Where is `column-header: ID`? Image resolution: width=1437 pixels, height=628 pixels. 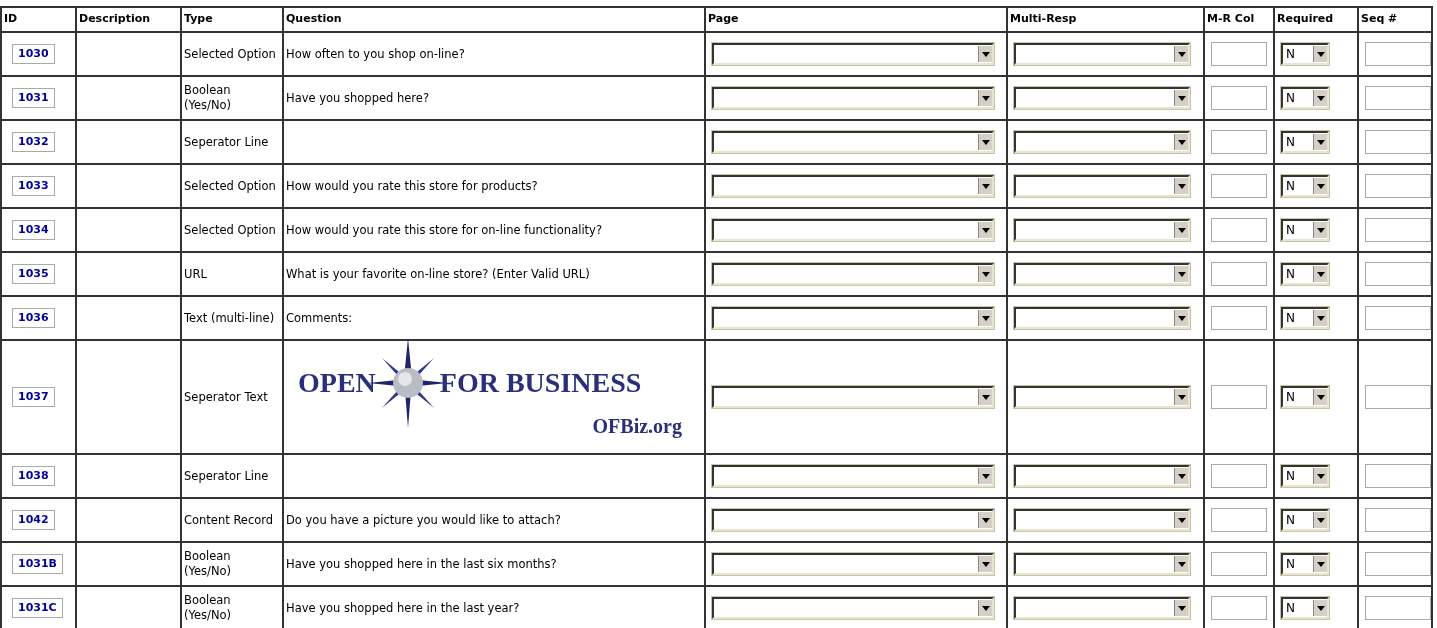
column-header: ID is located at coordinates (38, 19).